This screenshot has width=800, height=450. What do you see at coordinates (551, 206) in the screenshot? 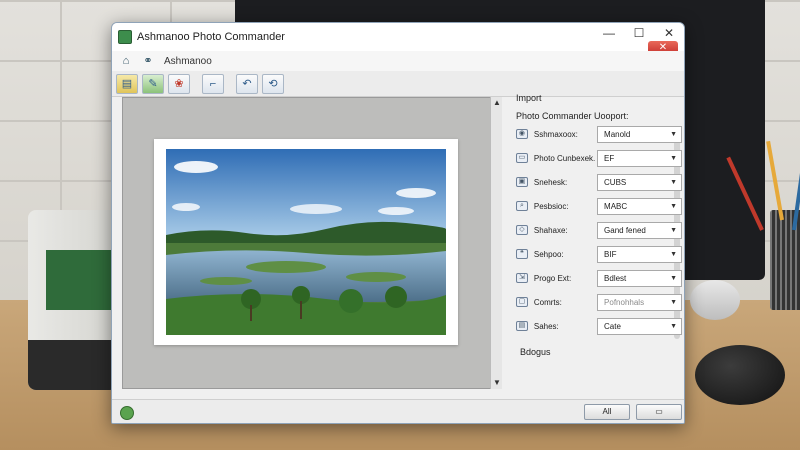
I see `property-label: Pesbsioc:` at bounding box center [551, 206].